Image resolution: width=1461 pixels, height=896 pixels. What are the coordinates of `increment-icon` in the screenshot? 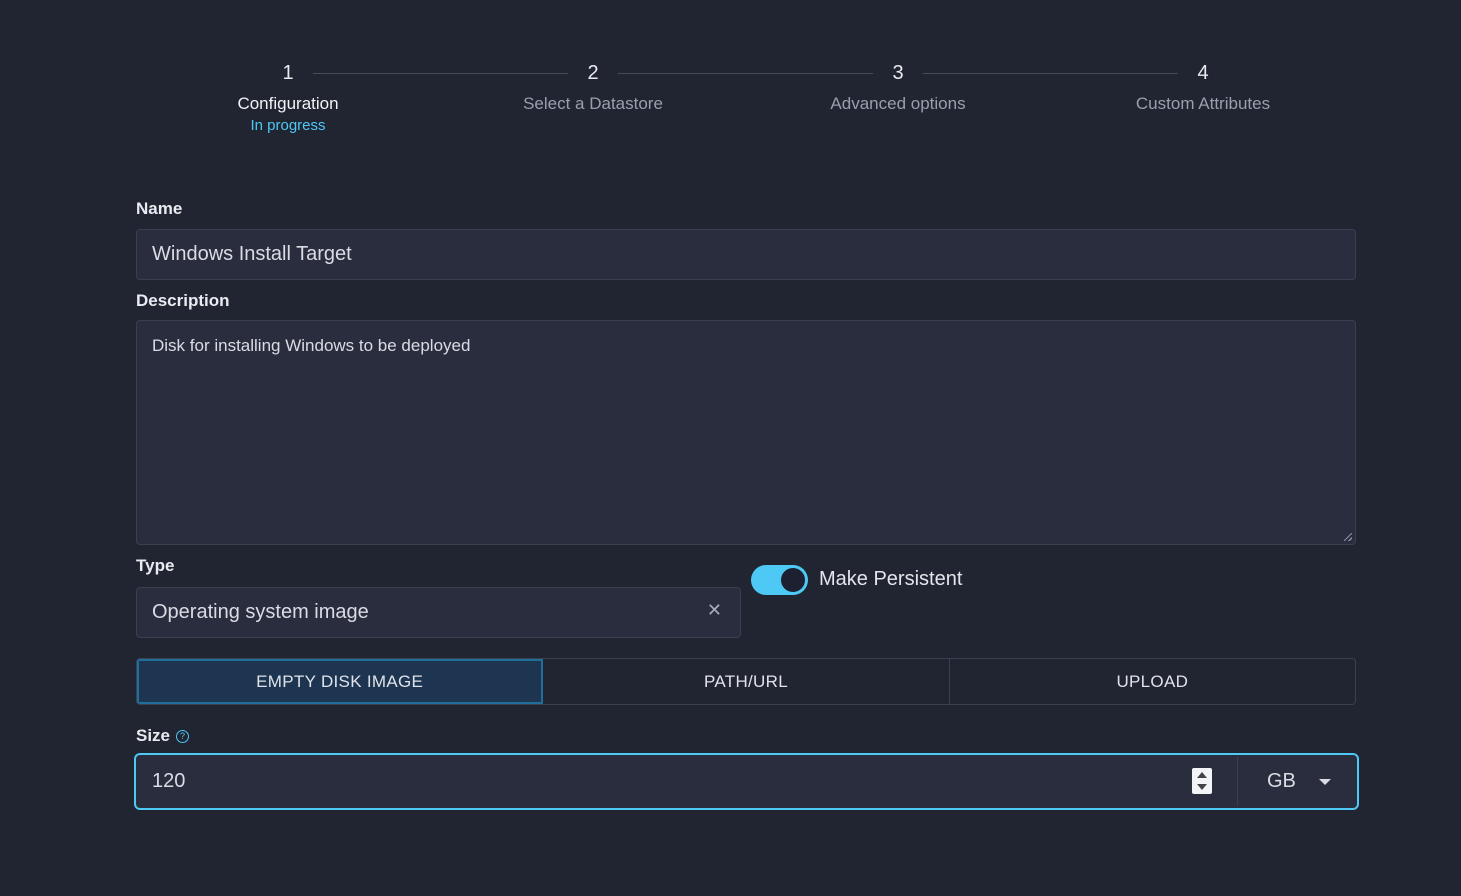 It's located at (1202, 775).